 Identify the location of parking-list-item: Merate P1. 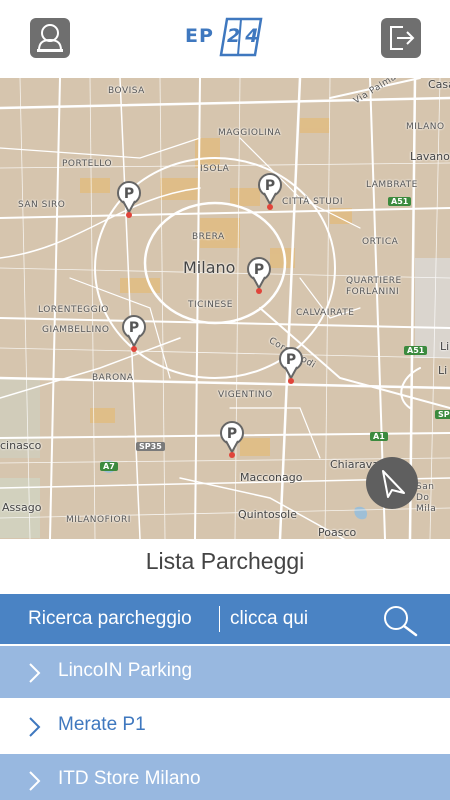
(225, 726).